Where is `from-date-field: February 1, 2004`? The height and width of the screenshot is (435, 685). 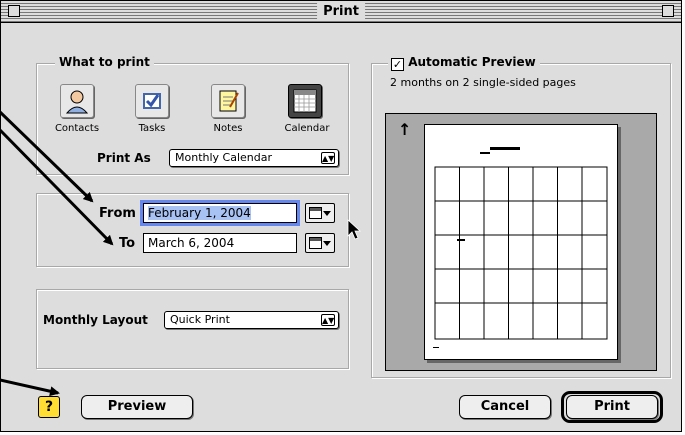
from-date-field: February 1, 2004 is located at coordinates (220, 213).